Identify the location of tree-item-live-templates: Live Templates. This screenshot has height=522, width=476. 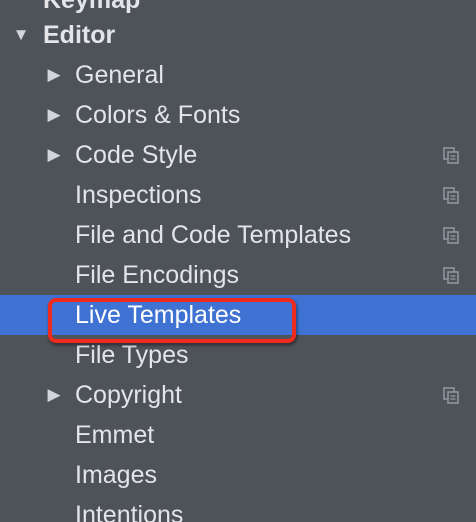
(238, 315).